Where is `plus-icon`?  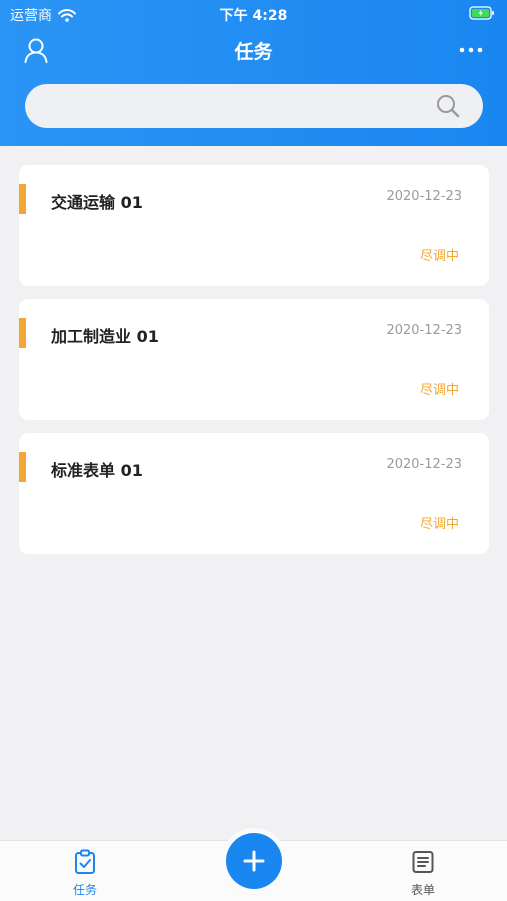
plus-icon is located at coordinates (254, 861).